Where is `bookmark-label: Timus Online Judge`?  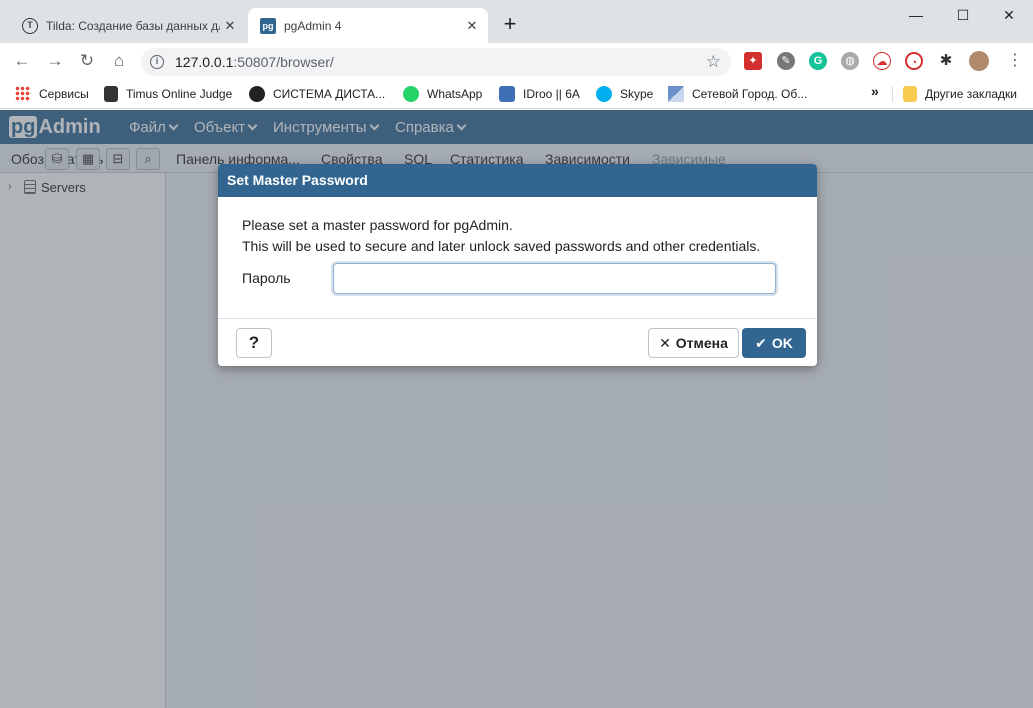 bookmark-label: Timus Online Judge is located at coordinates (179, 94).